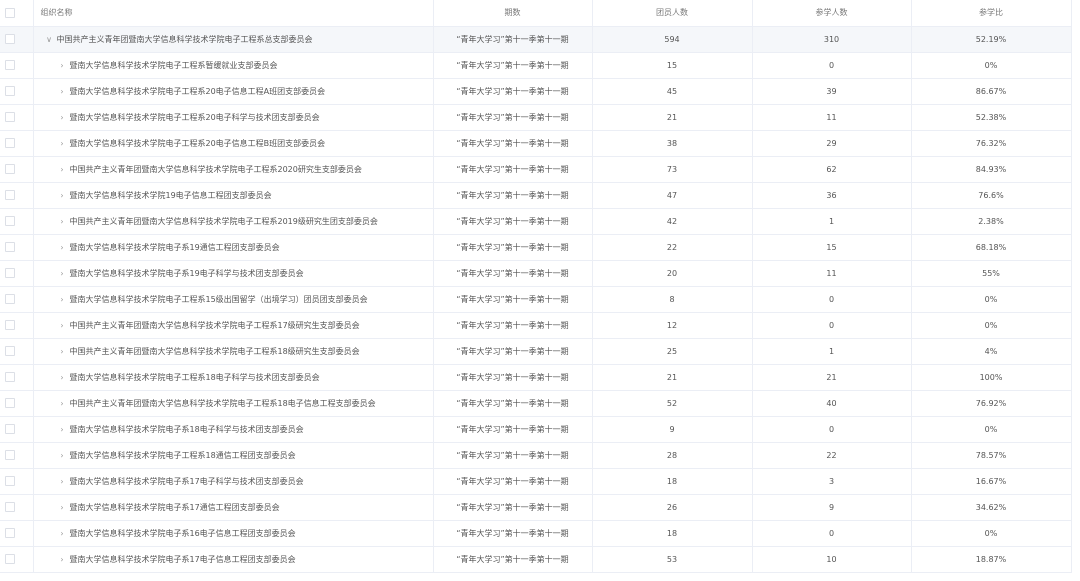  What do you see at coordinates (214, 351) in the screenshot?
I see `org-name: 中国共产主义青年团暨南大学信息科学技术学院电子工程系18级研究生支部委员会` at bounding box center [214, 351].